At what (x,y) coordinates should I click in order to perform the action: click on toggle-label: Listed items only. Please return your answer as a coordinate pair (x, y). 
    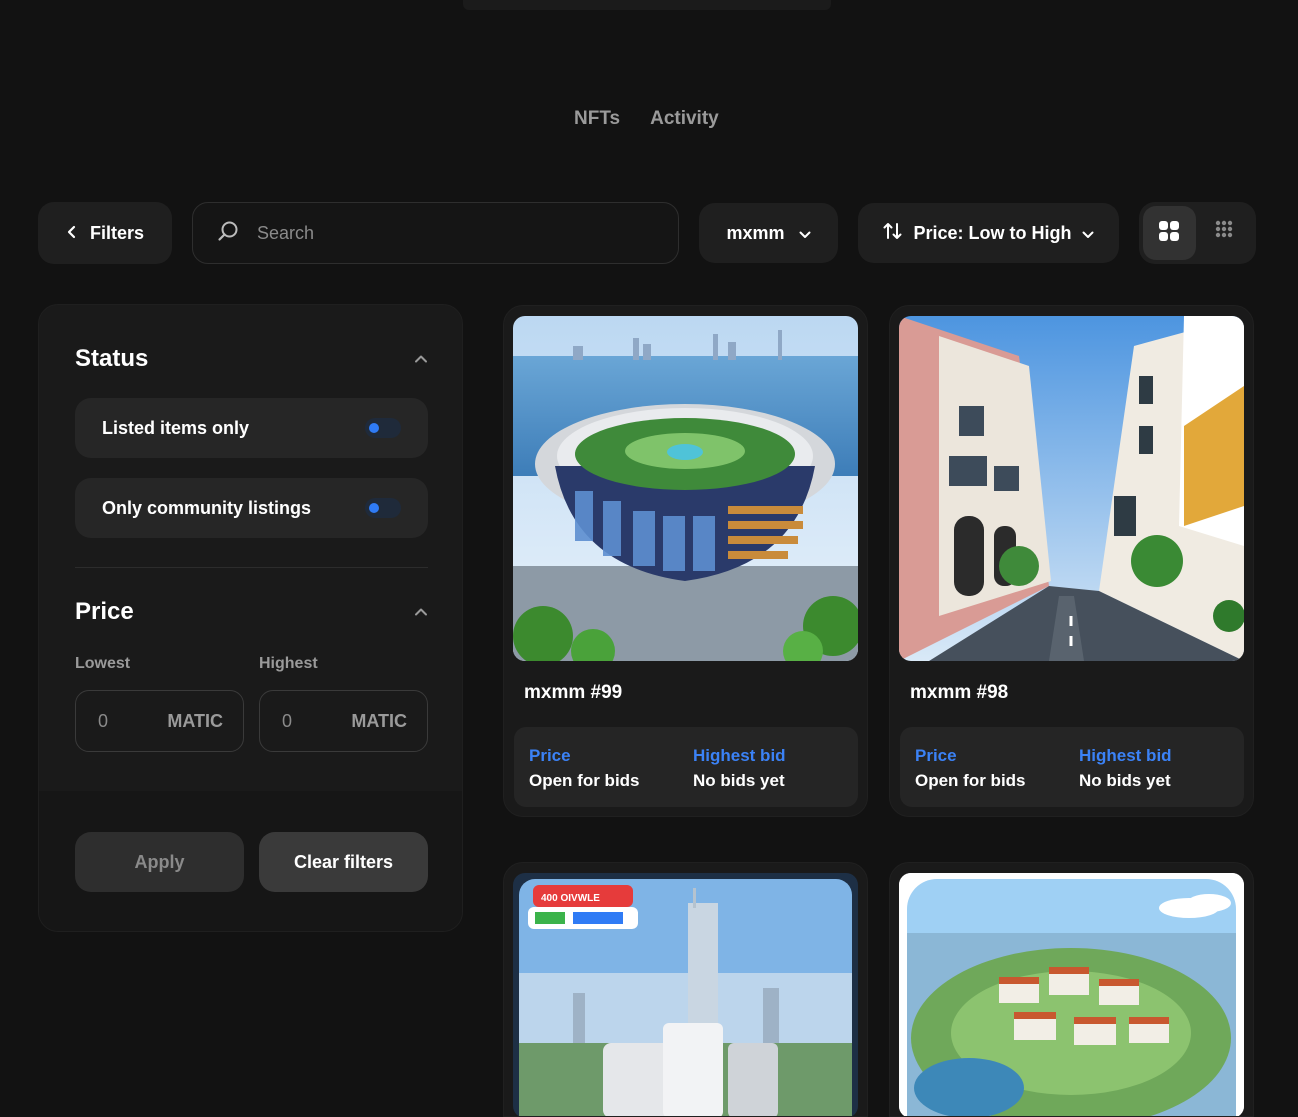
    Looking at the image, I should click on (176, 427).